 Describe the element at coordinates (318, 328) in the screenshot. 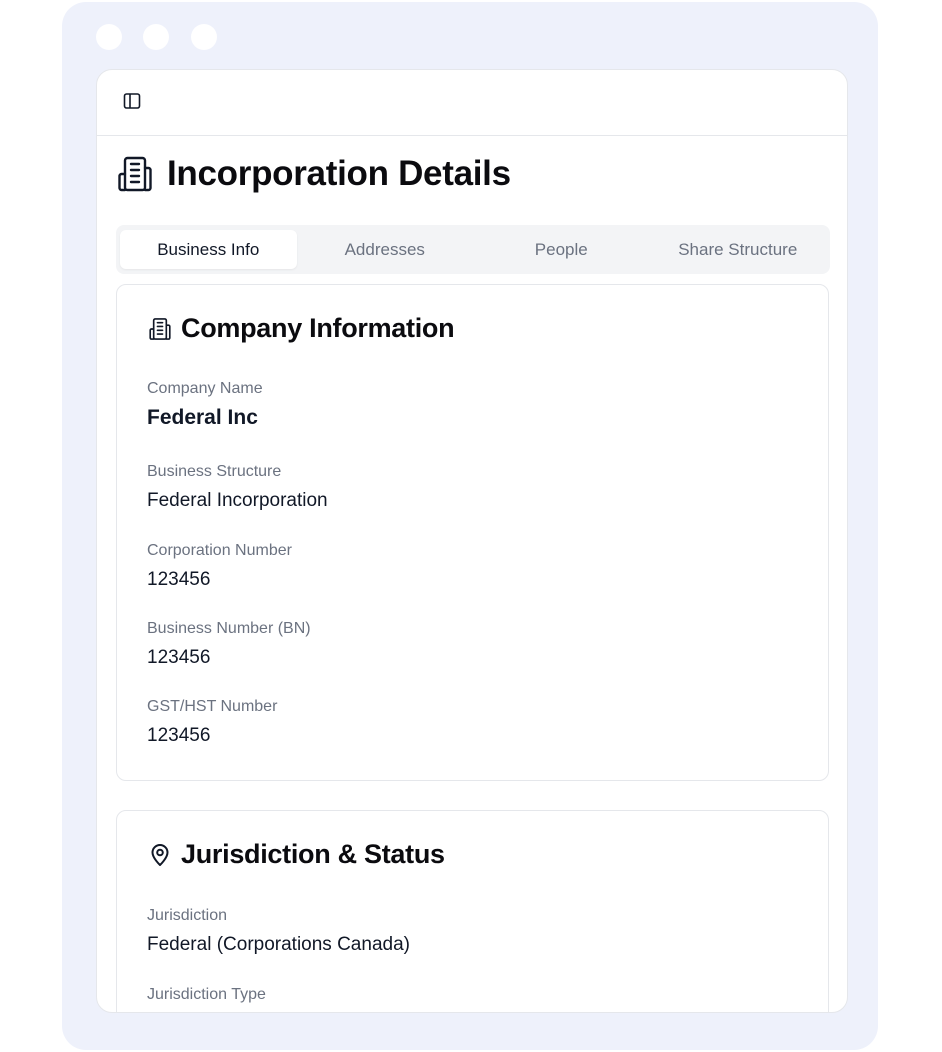

I see `card-title: Company Information` at that location.